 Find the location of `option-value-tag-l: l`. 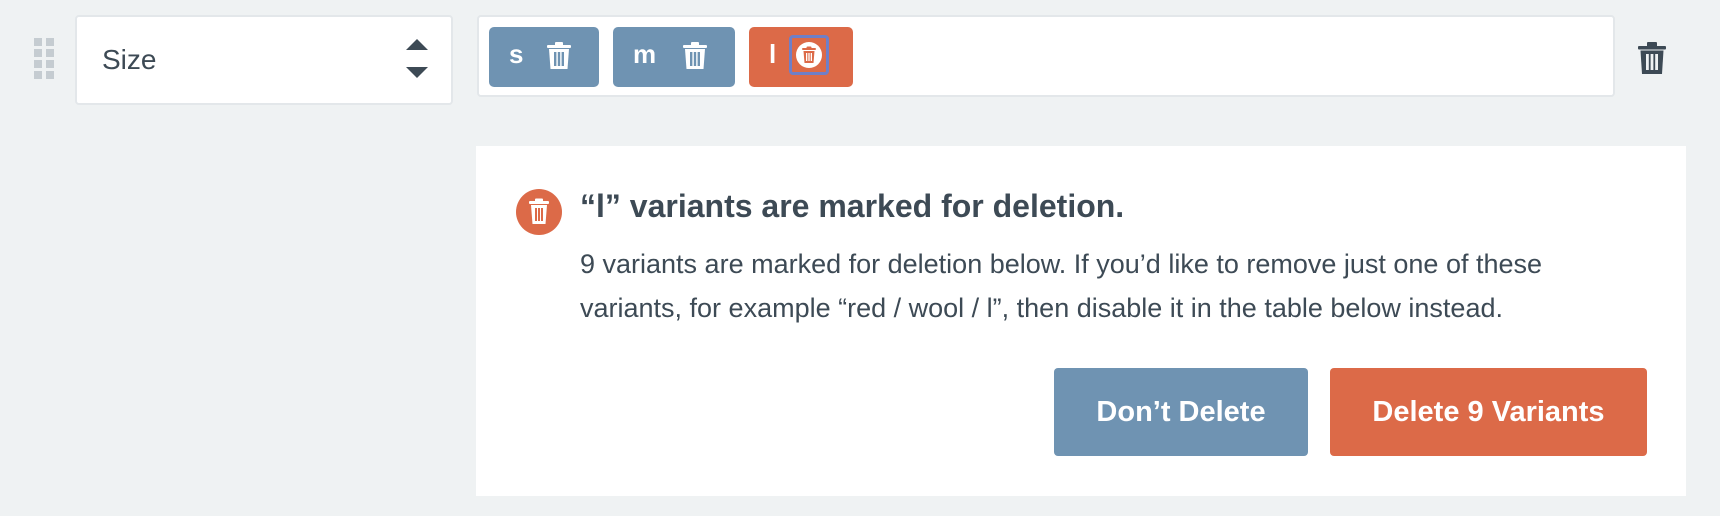

option-value-tag-l: l is located at coordinates (801, 57).